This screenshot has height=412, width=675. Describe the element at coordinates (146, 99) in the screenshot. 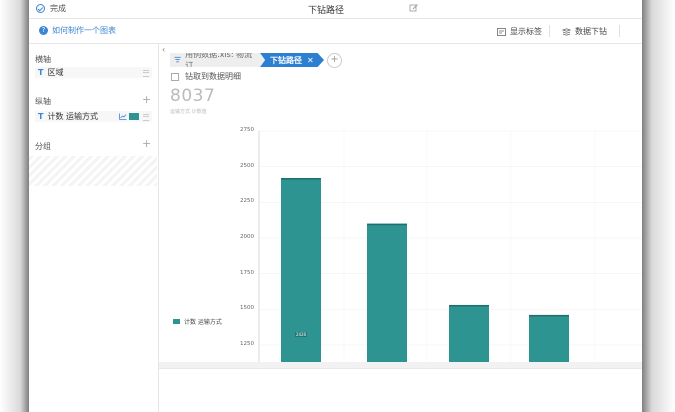

I see `add-y-field-button: +` at that location.